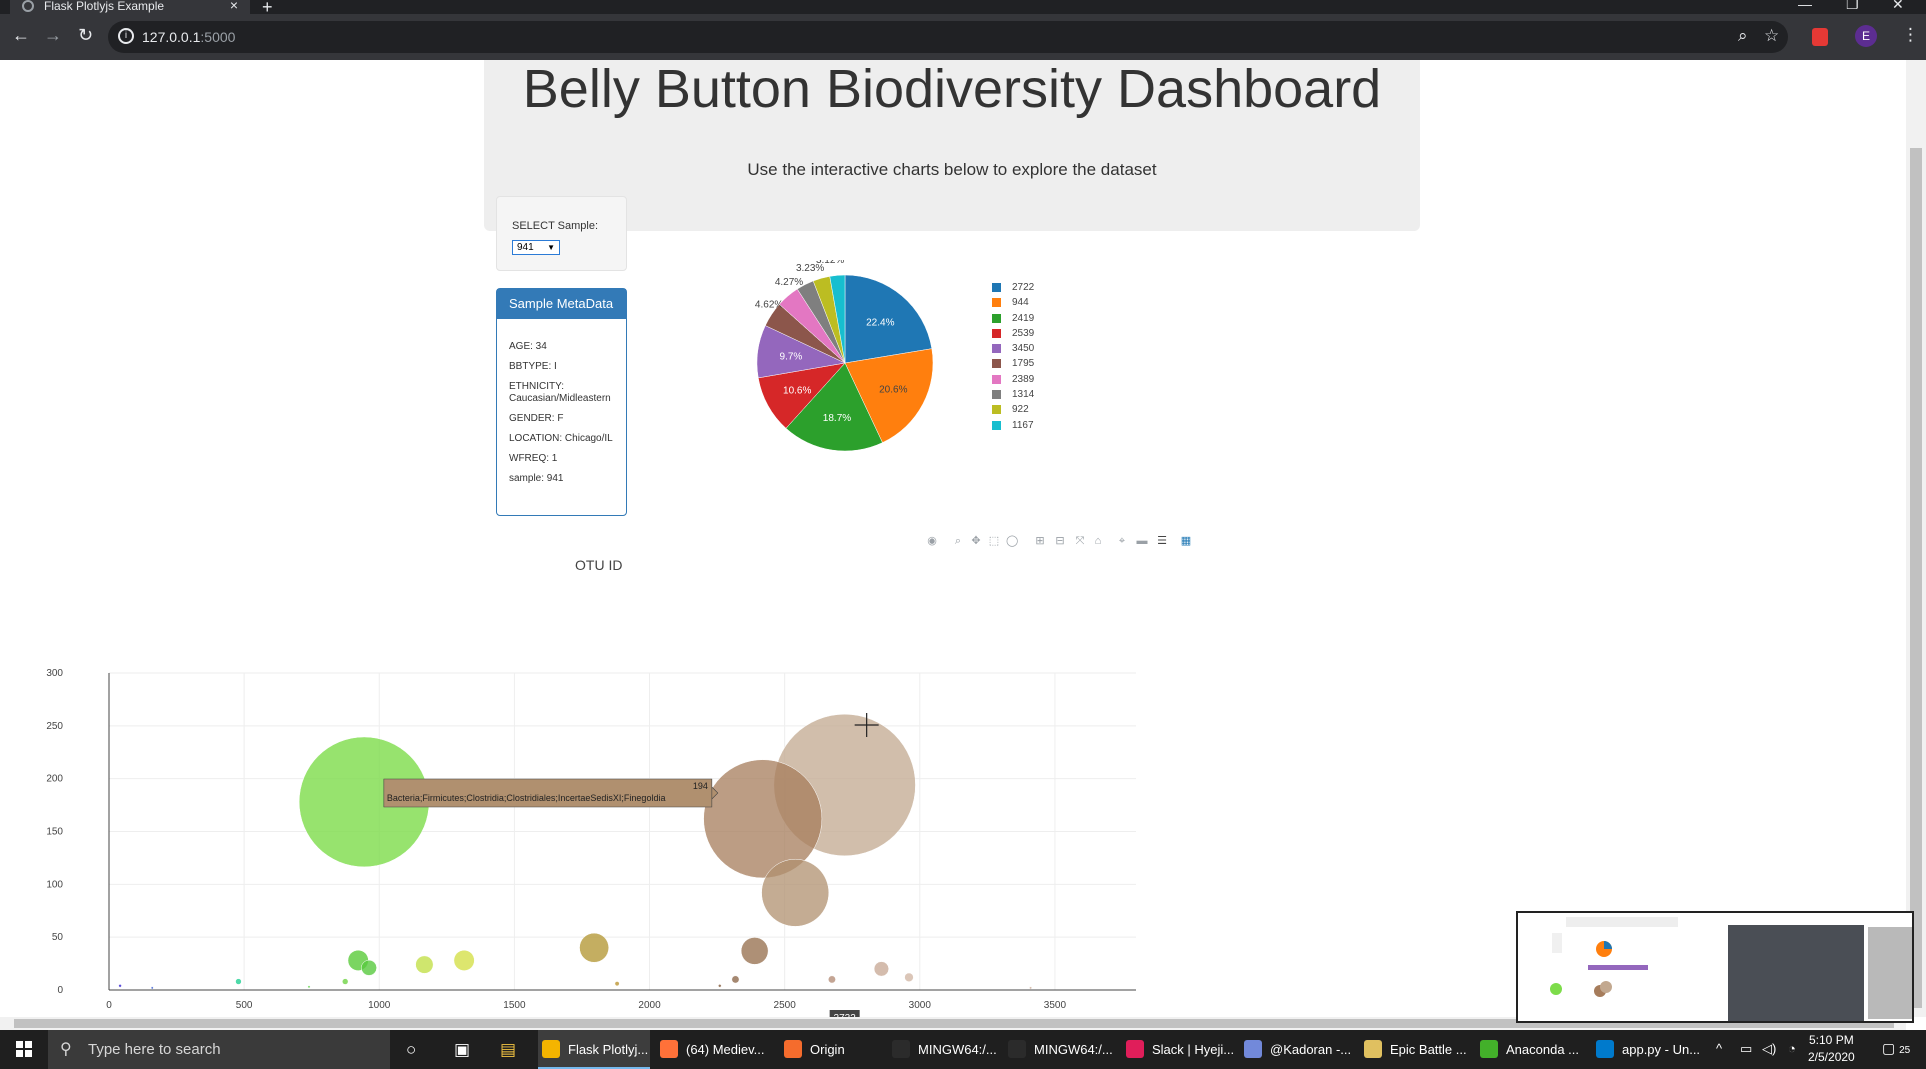 The width and height of the screenshot is (1926, 1069). What do you see at coordinates (1012, 302) in the screenshot?
I see `legend-item-944: 944` at bounding box center [1012, 302].